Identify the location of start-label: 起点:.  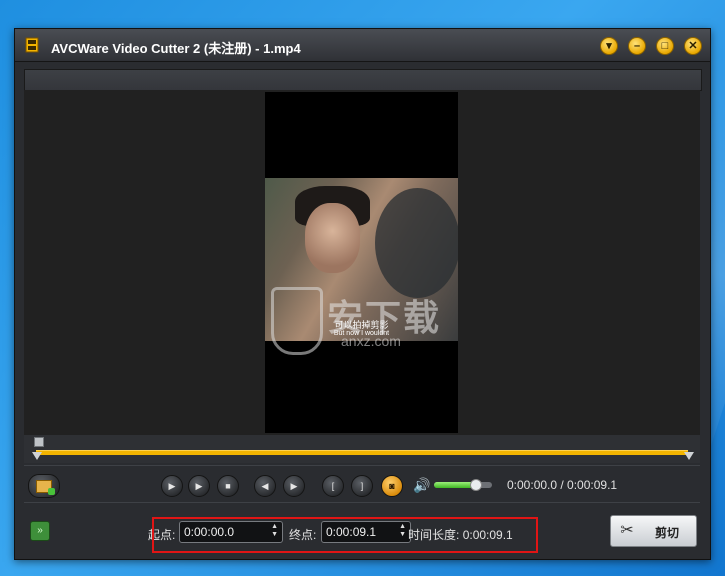
(162, 535).